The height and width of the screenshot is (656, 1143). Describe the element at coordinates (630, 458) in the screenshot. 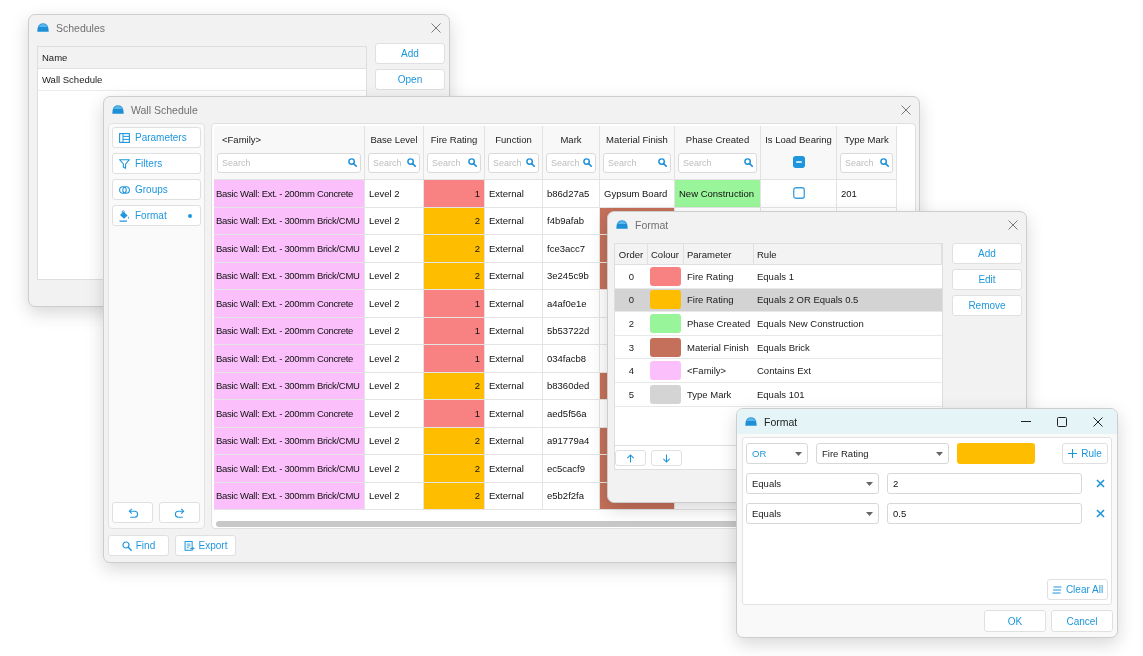

I see `move-up-button` at that location.